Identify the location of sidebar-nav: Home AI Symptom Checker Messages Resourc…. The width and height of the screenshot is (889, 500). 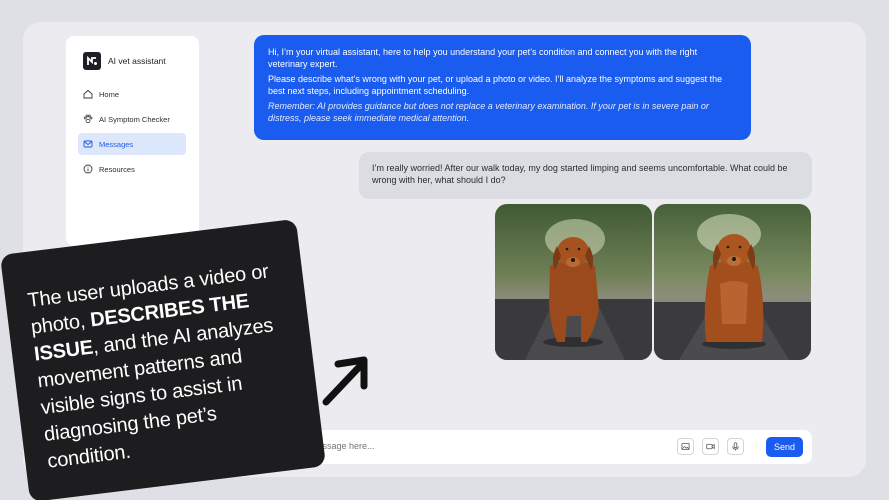
(132, 133).